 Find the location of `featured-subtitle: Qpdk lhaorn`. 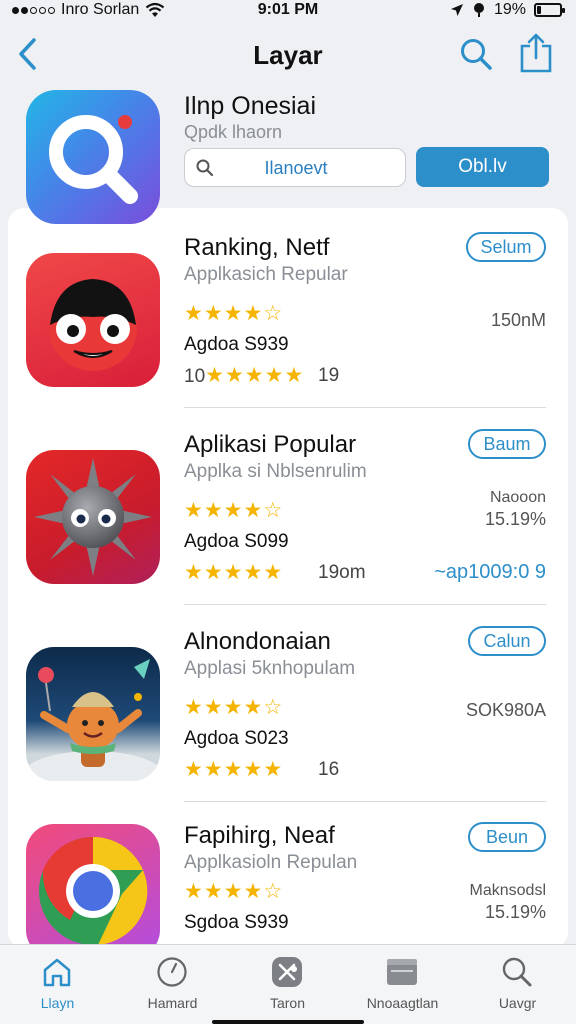

featured-subtitle: Qpdk lhaorn is located at coordinates (233, 132).